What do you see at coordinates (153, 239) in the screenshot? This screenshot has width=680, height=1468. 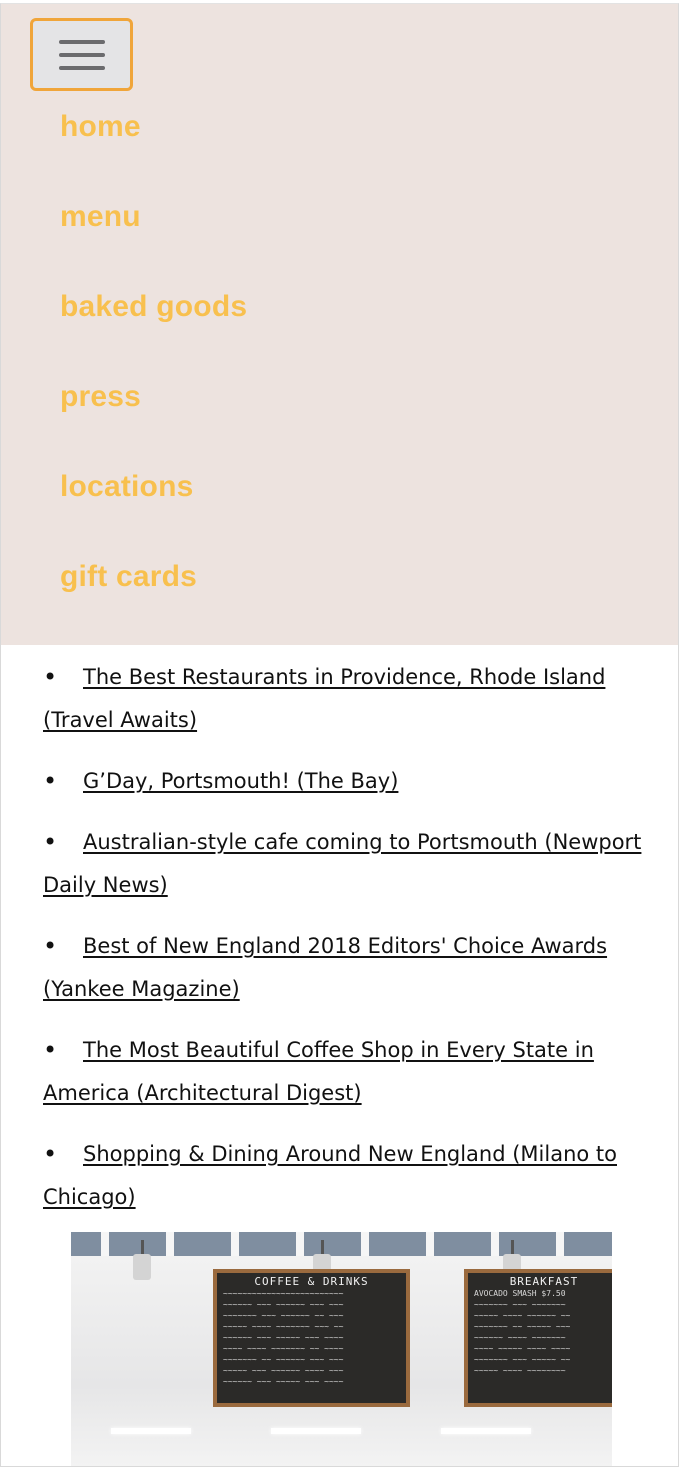 I see `nav-item-menu: menu` at bounding box center [153, 239].